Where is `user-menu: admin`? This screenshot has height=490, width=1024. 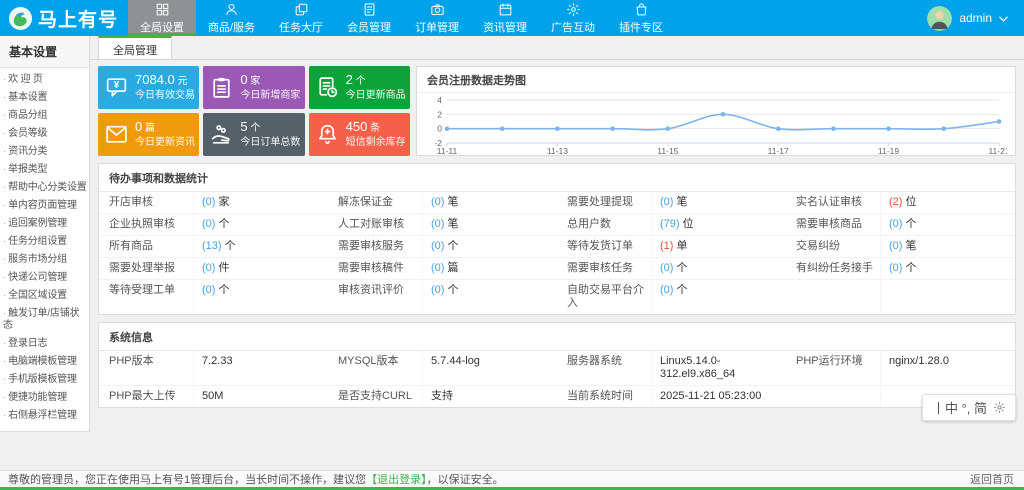
user-menu: admin is located at coordinates (967, 18).